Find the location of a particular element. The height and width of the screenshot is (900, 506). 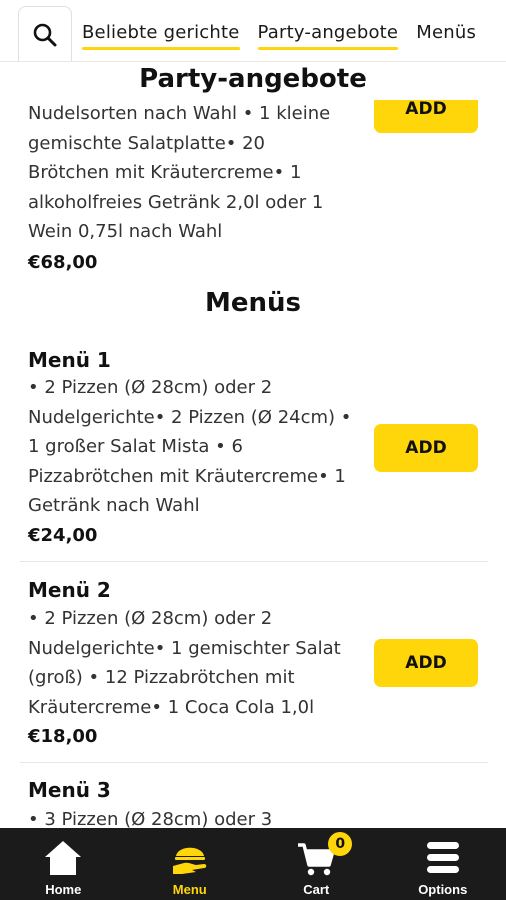

desc-line: alkoholfreies Getränk 2,0l oder 1 is located at coordinates (176, 202).